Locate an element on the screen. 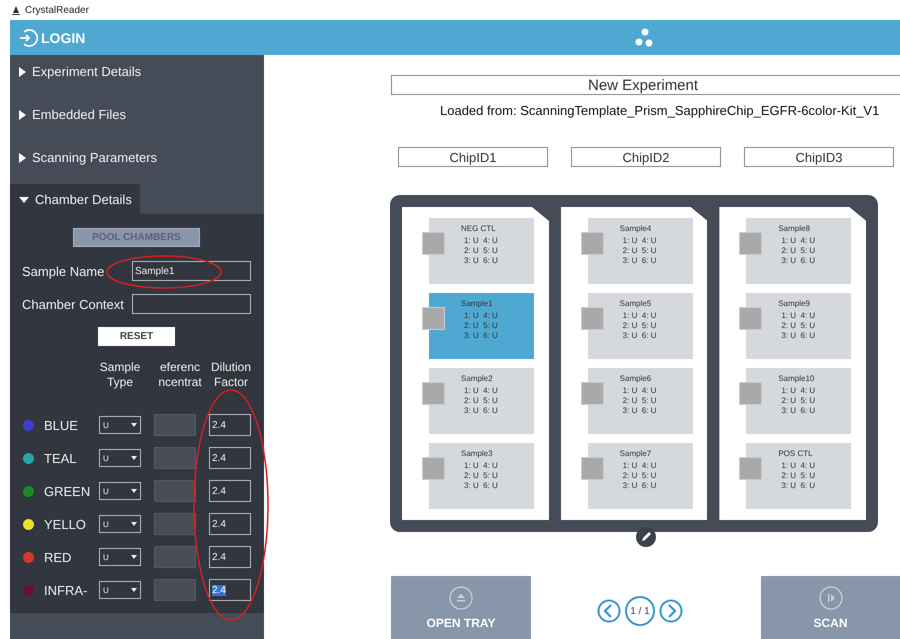  eject-icon is located at coordinates (461, 598).